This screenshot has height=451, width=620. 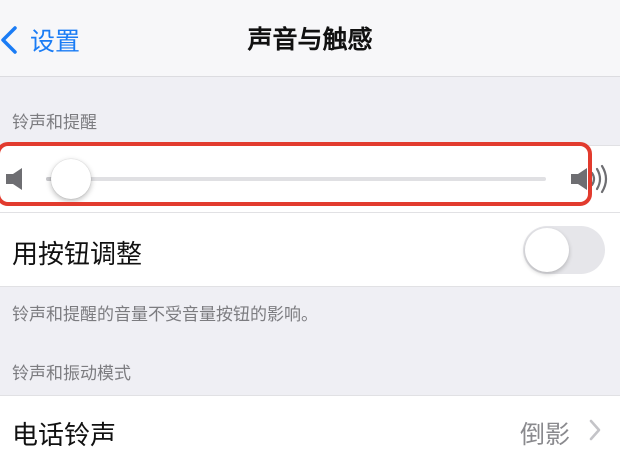 What do you see at coordinates (77, 255) in the screenshot?
I see `change-with-buttons-label: 用按钮调整` at bounding box center [77, 255].